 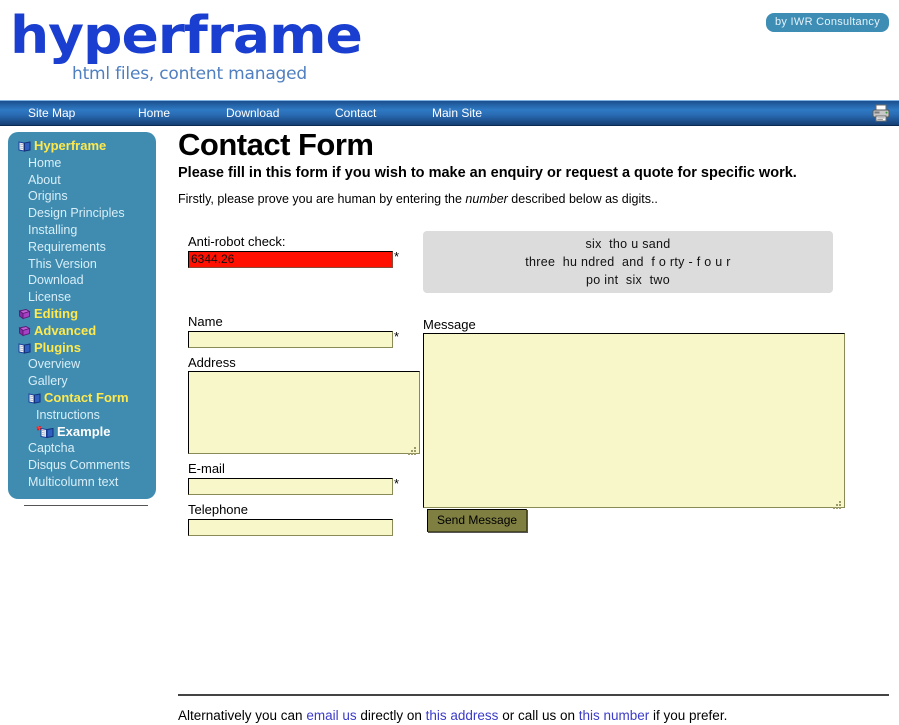 What do you see at coordinates (86, 397) in the screenshot?
I see `sidebar-item-label: Contact Form` at bounding box center [86, 397].